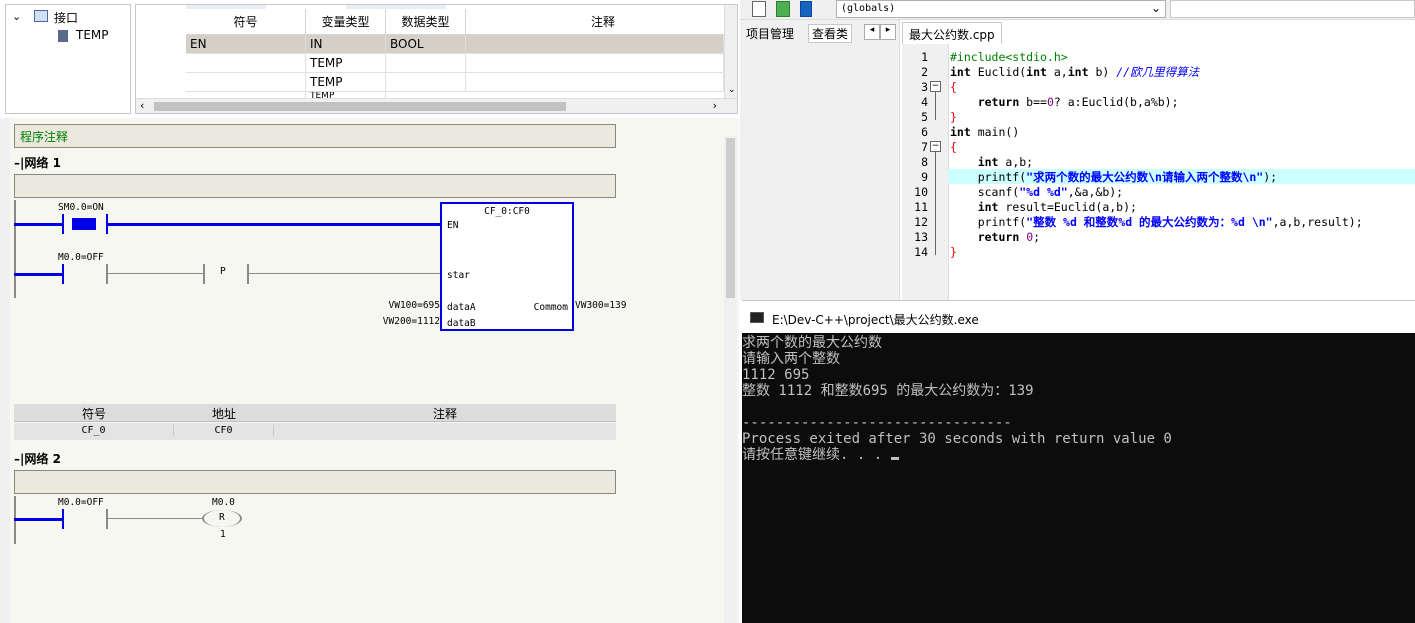 Image resolution: width=1415 pixels, height=623 pixels. I want to click on sym-col-address: 地址, so click(223, 414).